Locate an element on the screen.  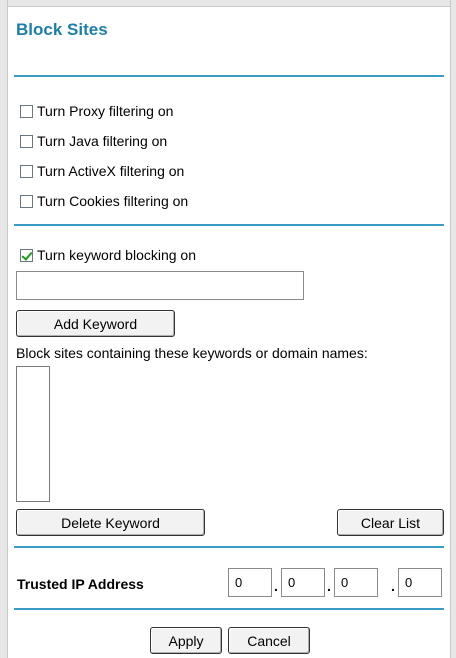
cookies-filter-label: Turn Cookies filtering on is located at coordinates (113, 201).